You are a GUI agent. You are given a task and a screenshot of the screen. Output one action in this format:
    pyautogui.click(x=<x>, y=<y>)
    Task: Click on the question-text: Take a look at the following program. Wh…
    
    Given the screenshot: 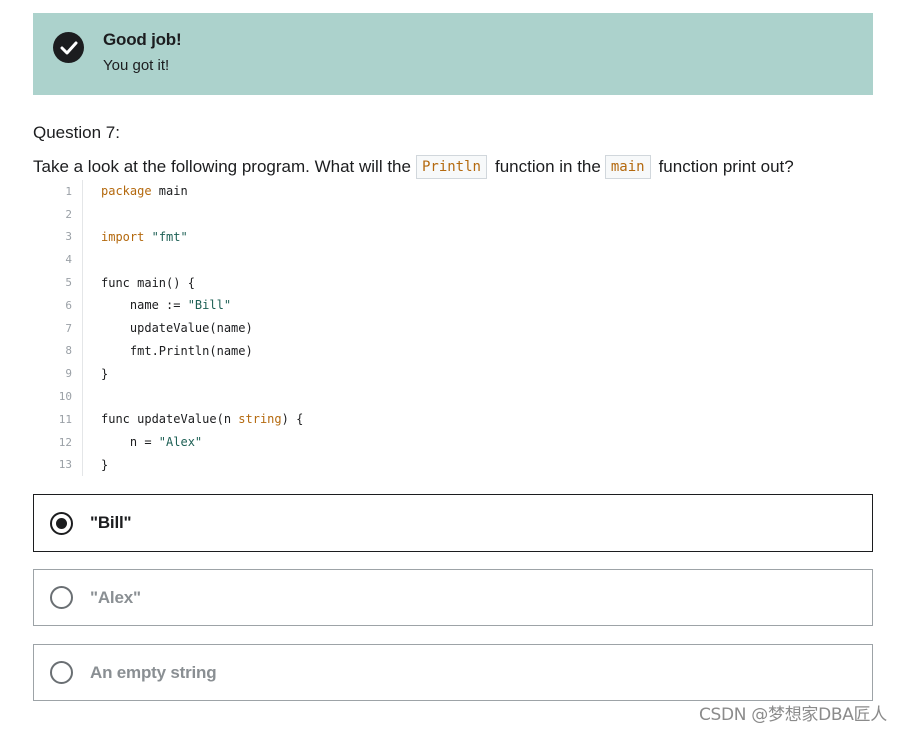 What is the action you would take?
    pyautogui.click(x=413, y=167)
    